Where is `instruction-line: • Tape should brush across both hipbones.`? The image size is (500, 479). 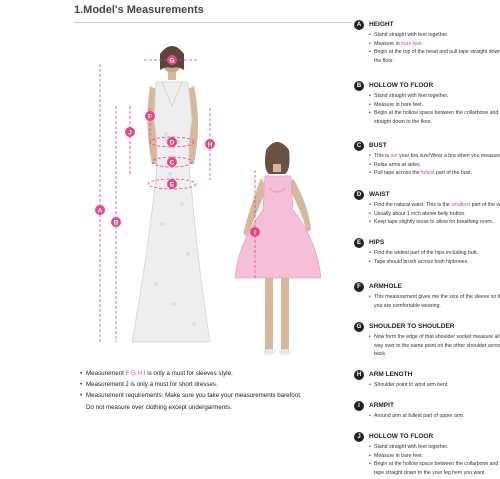 instruction-line: • Tape should brush across both hipbones. is located at coordinates (434, 262).